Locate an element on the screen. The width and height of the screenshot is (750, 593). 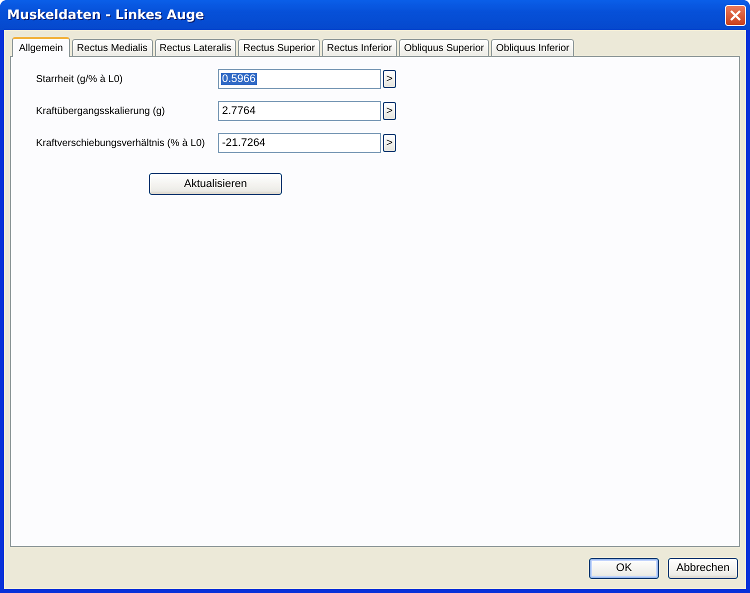
tab: Obliquus Inferior is located at coordinates (532, 47).